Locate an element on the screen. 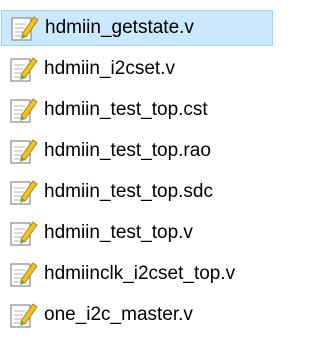  file-name: hdmiin_test_top.cst is located at coordinates (126, 109).